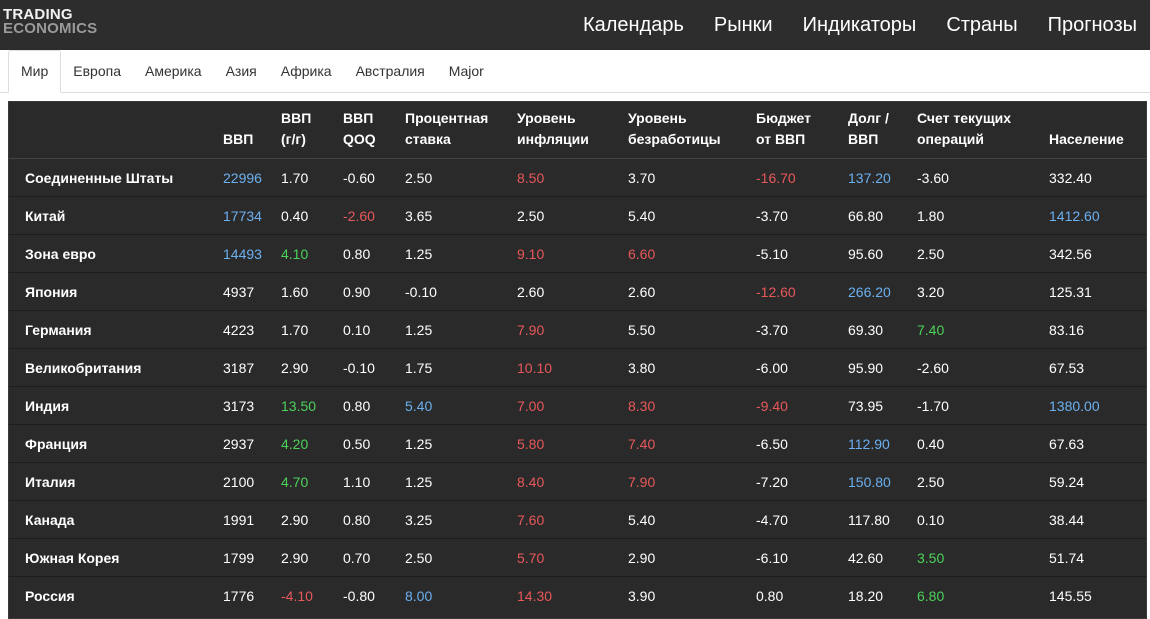  What do you see at coordinates (368, 178) in the screenshot?
I see `cell-gdp-qoq: -0.60` at bounding box center [368, 178].